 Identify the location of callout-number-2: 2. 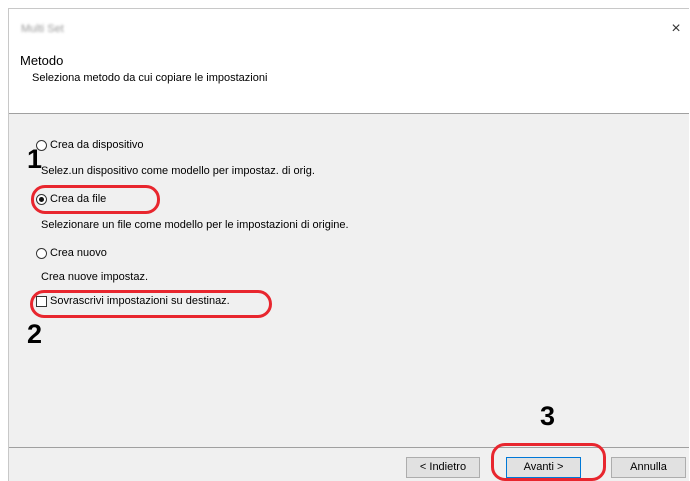
(35, 334).